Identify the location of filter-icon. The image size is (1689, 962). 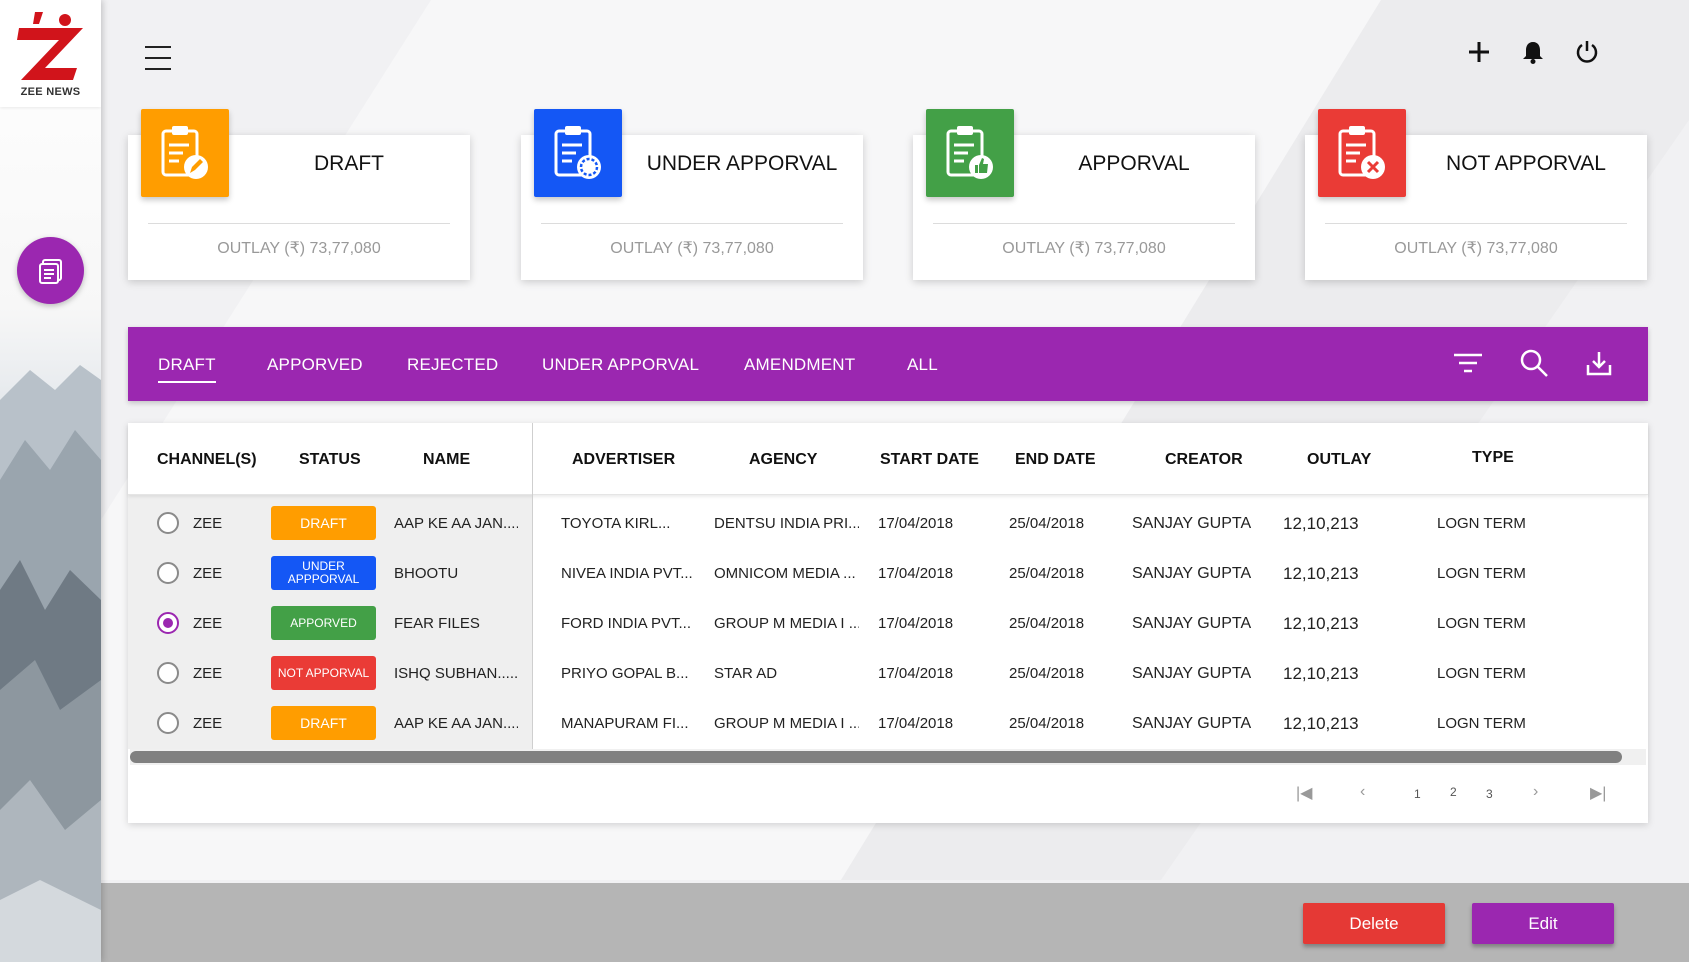
(1468, 363).